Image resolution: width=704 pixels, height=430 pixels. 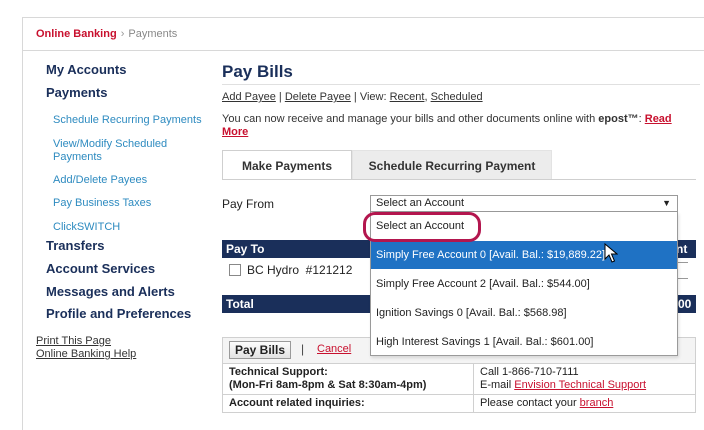 What do you see at coordinates (597, 403) in the screenshot?
I see `branch-link: branch` at bounding box center [597, 403].